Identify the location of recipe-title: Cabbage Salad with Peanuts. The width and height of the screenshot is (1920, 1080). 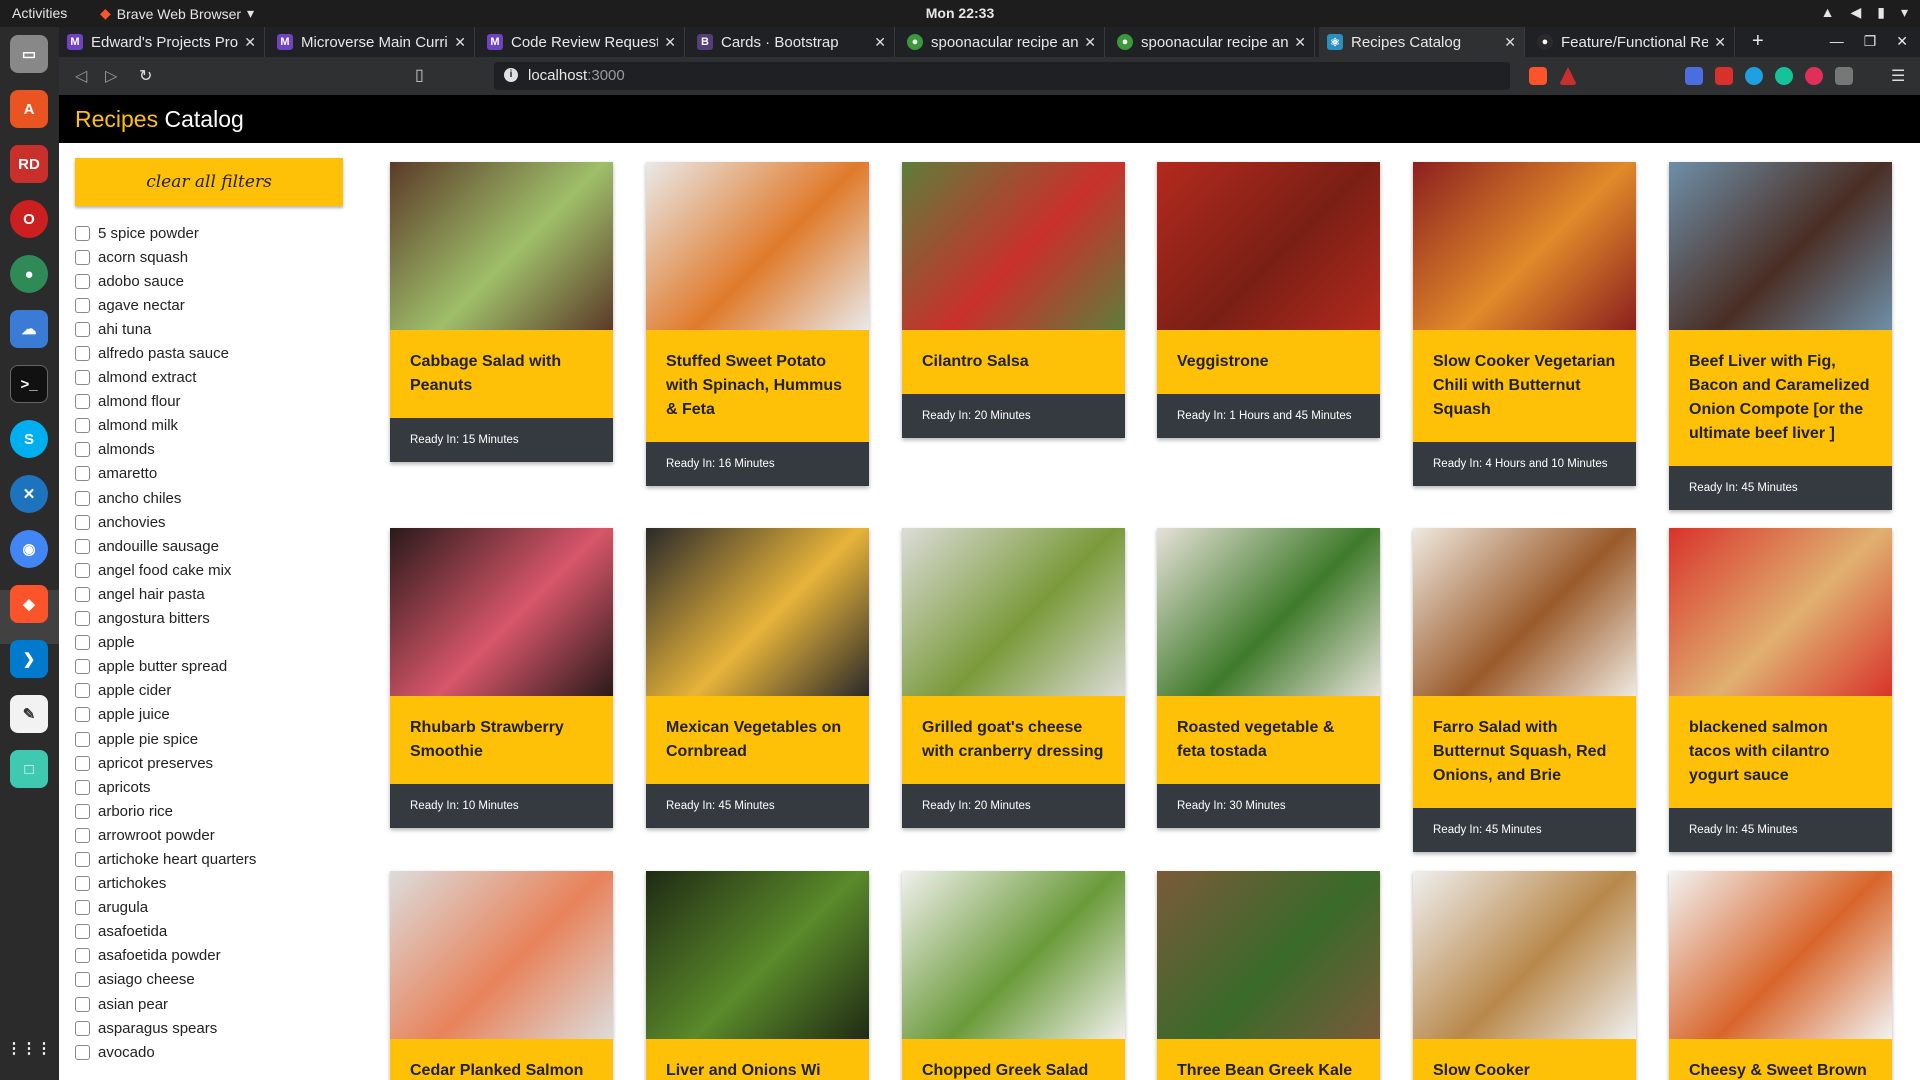
(501, 374).